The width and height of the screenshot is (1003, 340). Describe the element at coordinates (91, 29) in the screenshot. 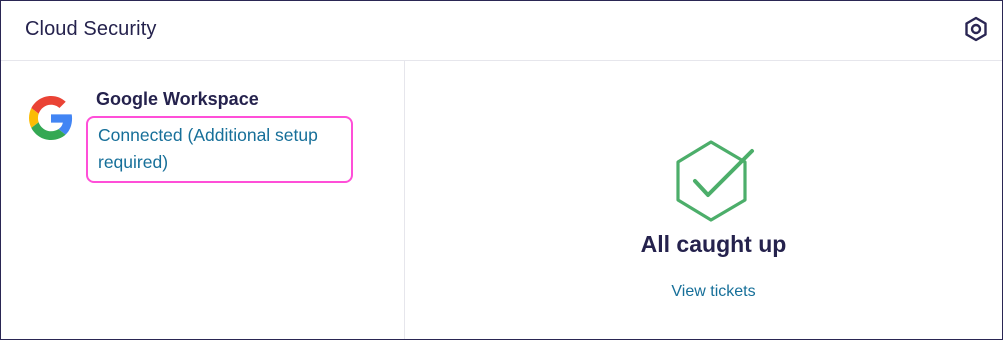

I see `card-title: Cloud Security` at that location.